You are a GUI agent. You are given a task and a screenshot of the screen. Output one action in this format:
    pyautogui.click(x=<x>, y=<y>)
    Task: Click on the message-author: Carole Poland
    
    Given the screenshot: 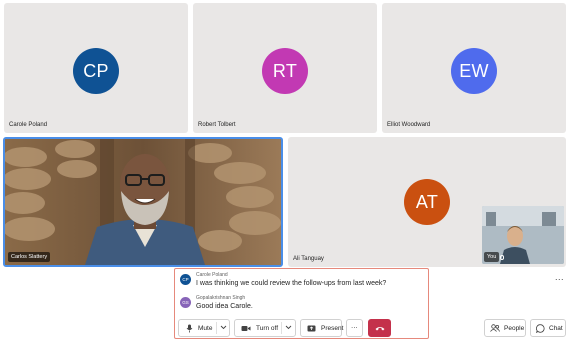 What is the action you would take?
    pyautogui.click(x=212, y=275)
    